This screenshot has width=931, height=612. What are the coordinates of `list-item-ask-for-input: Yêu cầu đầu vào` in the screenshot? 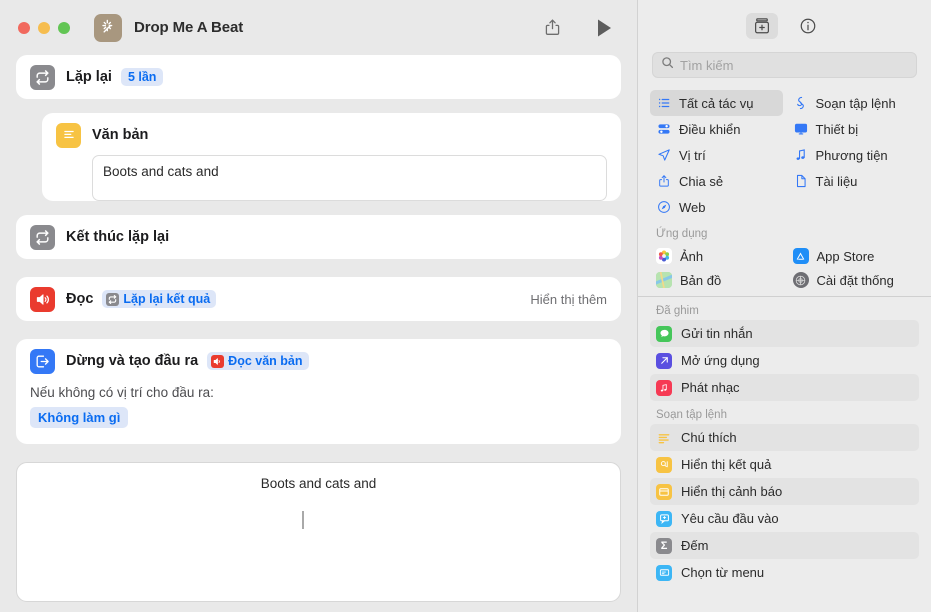 It's located at (784, 518).